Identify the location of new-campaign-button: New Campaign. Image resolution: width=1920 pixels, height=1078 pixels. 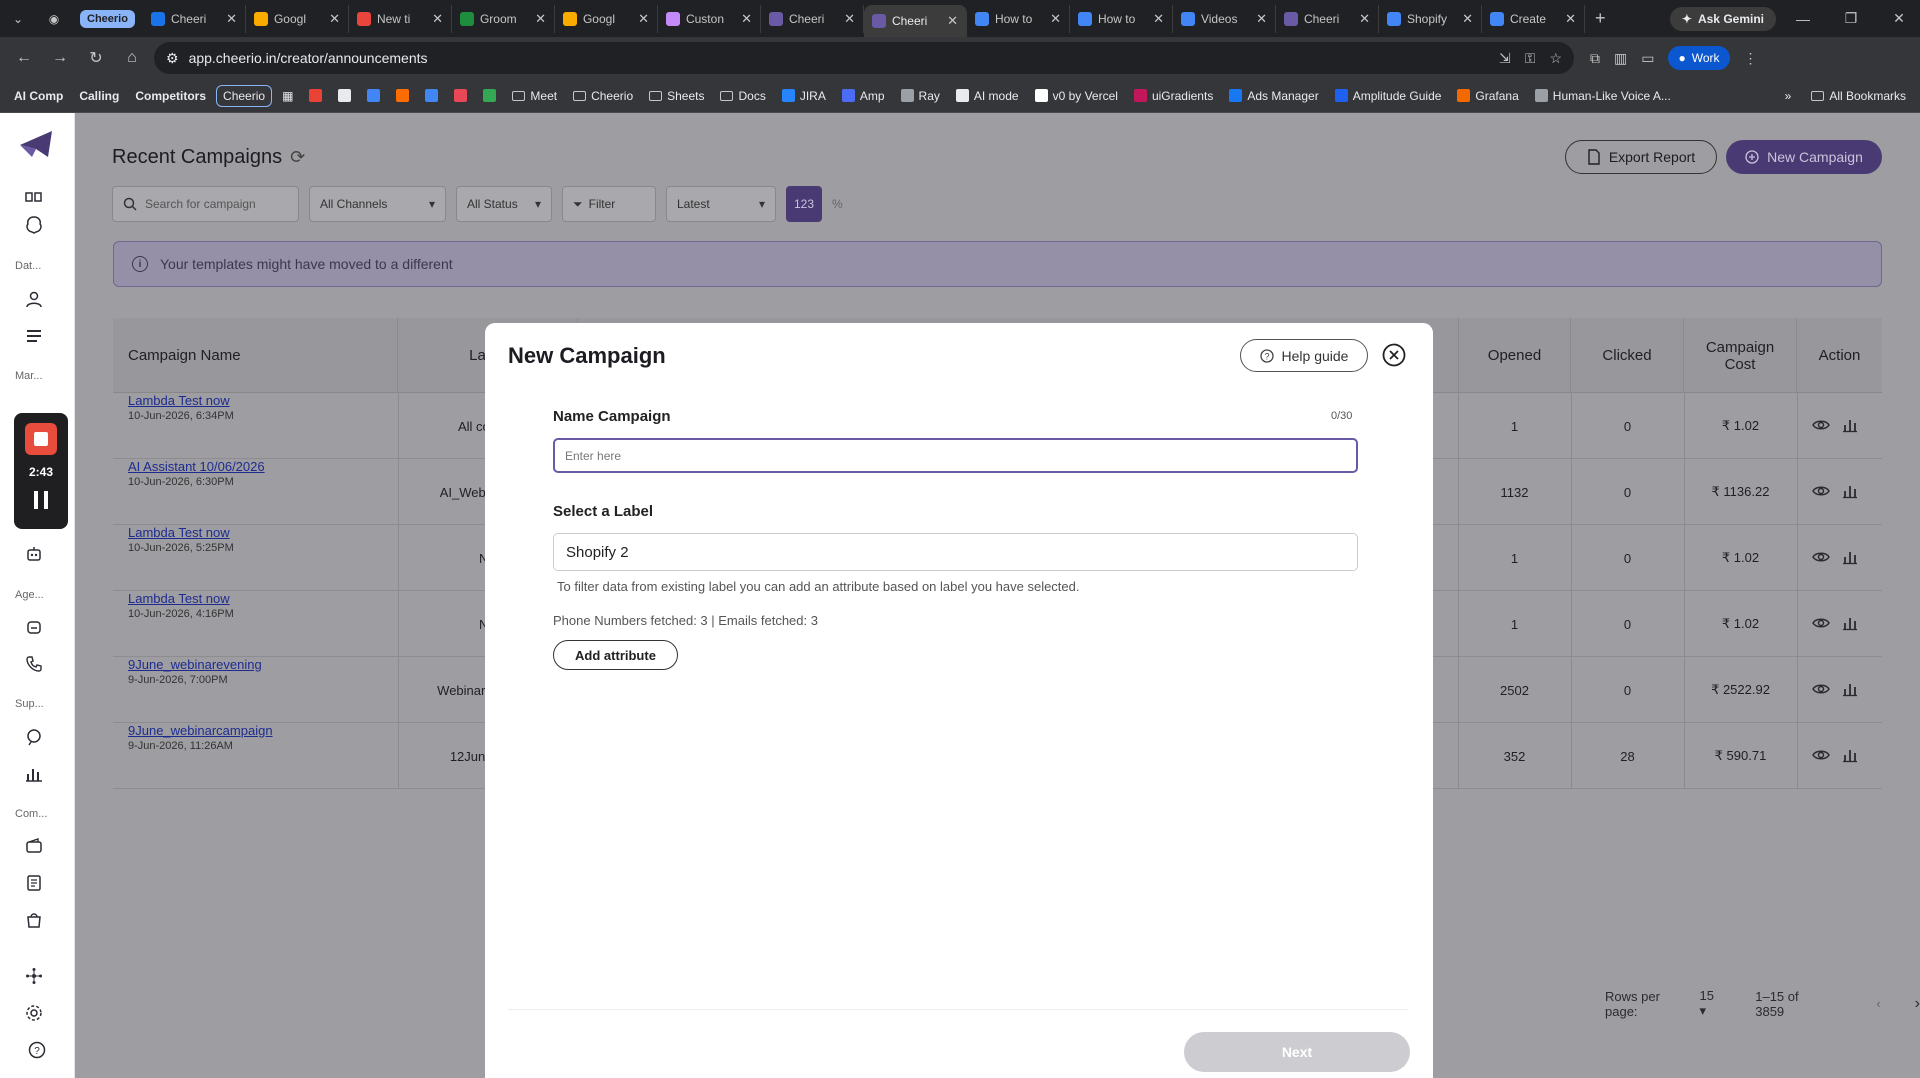
(1804, 157).